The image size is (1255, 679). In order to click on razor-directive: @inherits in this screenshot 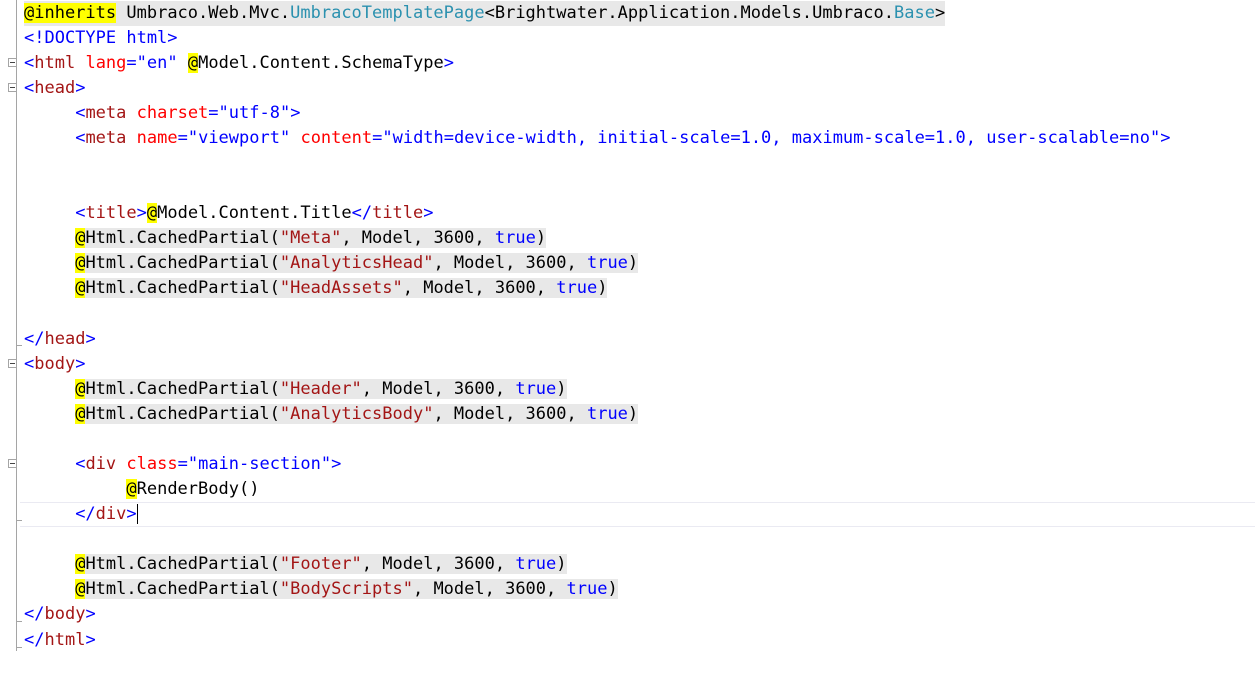, I will do `click(70, 13)`.